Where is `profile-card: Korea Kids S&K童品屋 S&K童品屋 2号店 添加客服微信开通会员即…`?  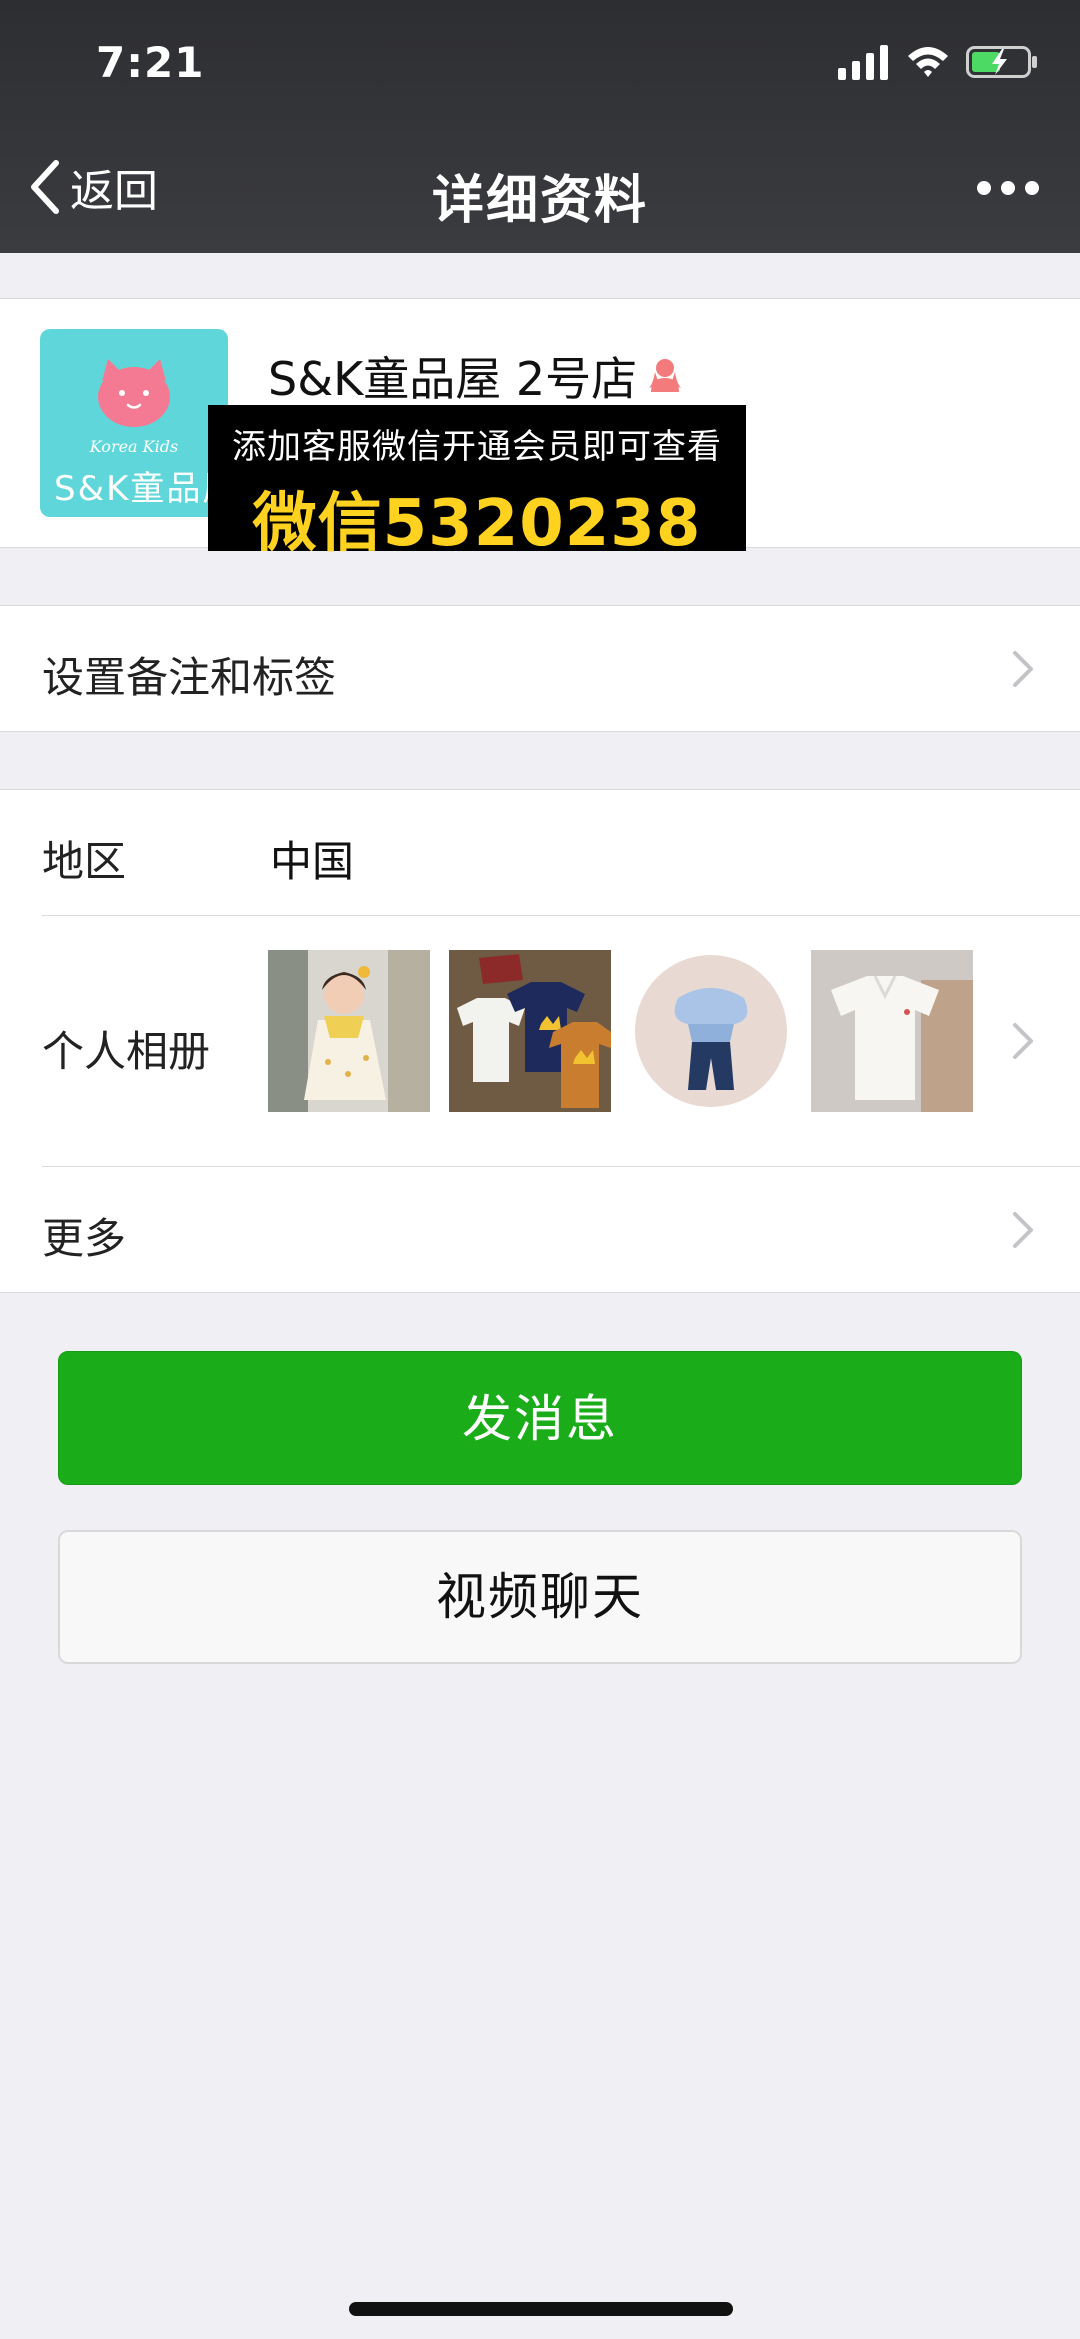
profile-card: Korea Kids S&K童品屋 S&K童品屋 2号店 添加客服微信开通会员即… is located at coordinates (540, 429).